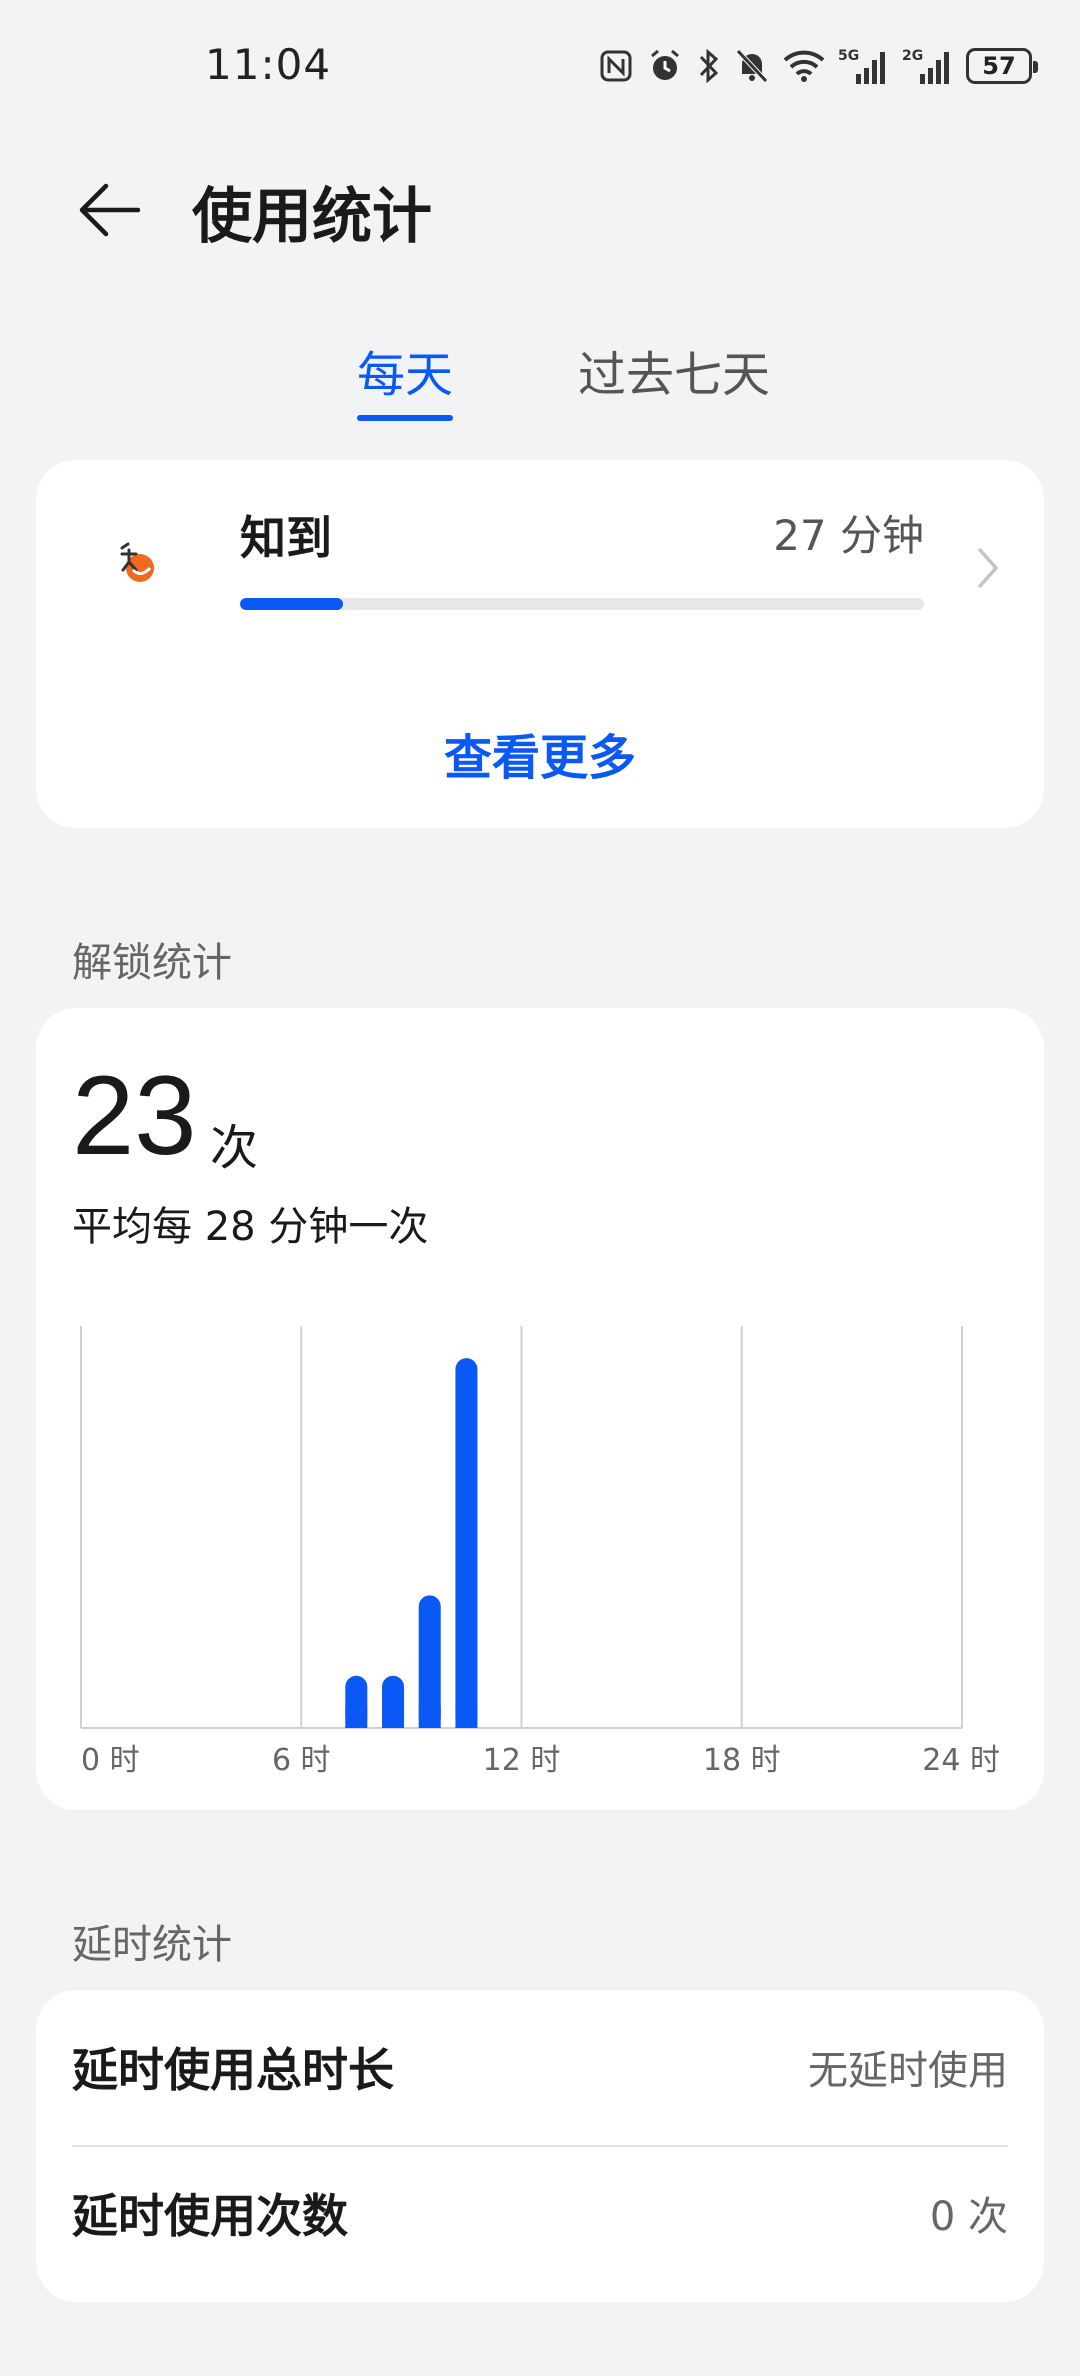 The width and height of the screenshot is (1080, 2376). What do you see at coordinates (210, 2216) in the screenshot?
I see `delay-count-label: 延时使用次数` at bounding box center [210, 2216].